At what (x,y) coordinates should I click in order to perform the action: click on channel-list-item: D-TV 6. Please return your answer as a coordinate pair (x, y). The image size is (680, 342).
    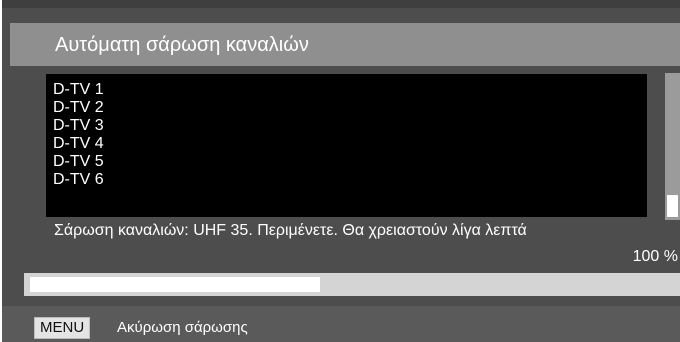
    Looking at the image, I should click on (78, 179).